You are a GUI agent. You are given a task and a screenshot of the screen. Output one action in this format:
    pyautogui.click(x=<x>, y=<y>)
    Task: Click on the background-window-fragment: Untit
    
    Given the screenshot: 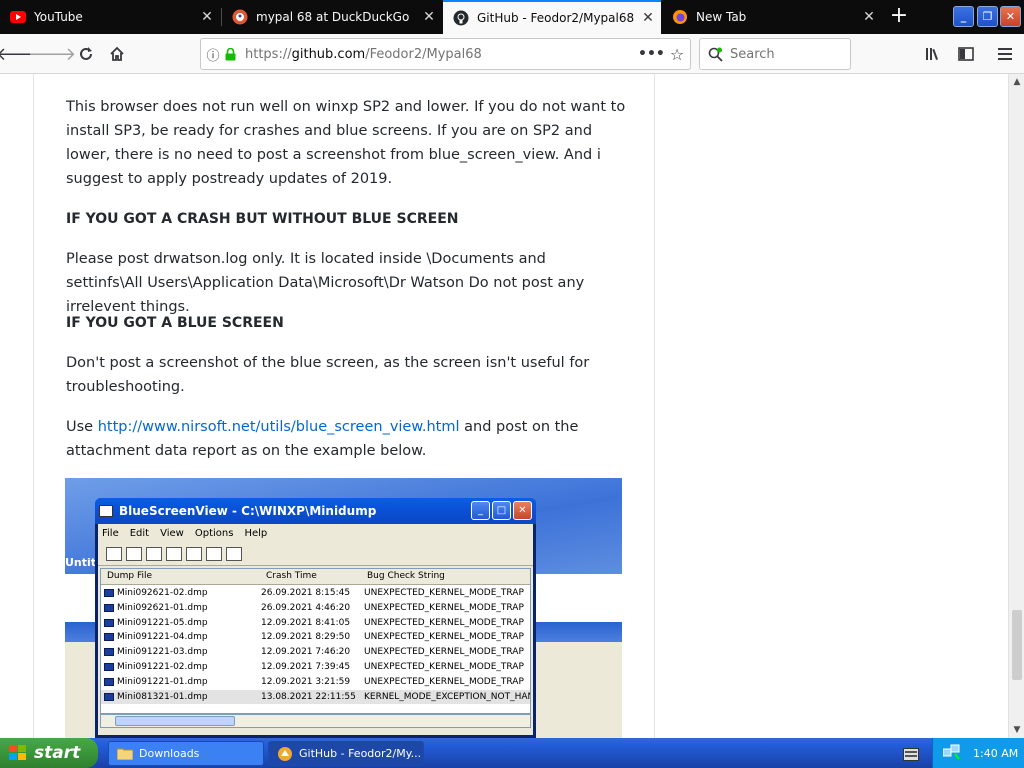 What is the action you would take?
    pyautogui.click(x=81, y=562)
    